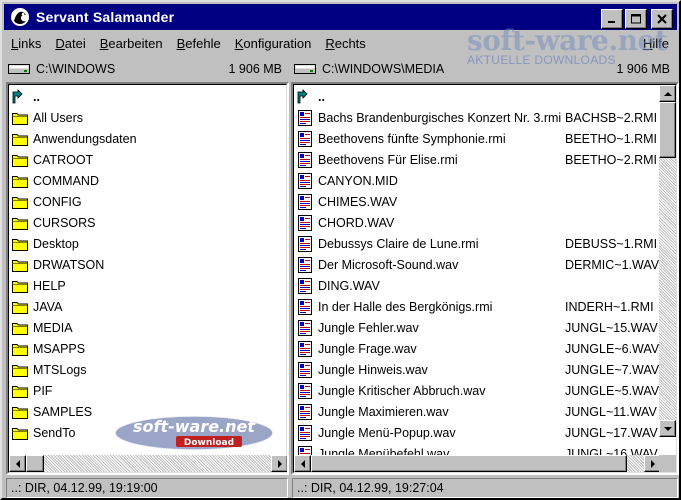  I want to click on folder-row: MEDIA, so click(41, 327).